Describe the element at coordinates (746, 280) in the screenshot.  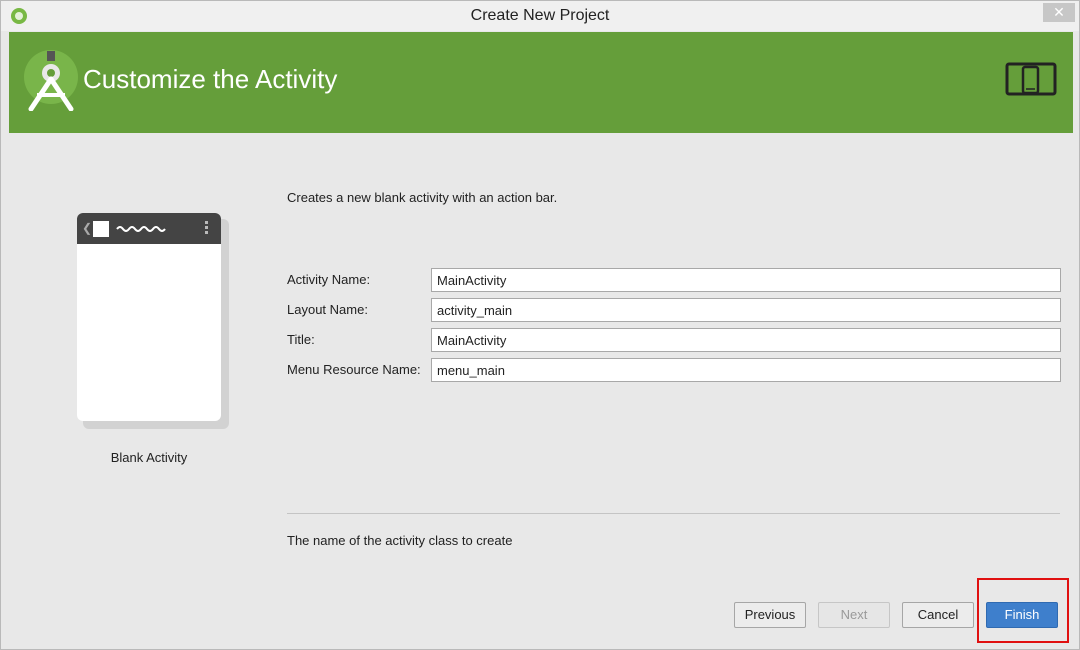
I see `activity-name-input` at that location.